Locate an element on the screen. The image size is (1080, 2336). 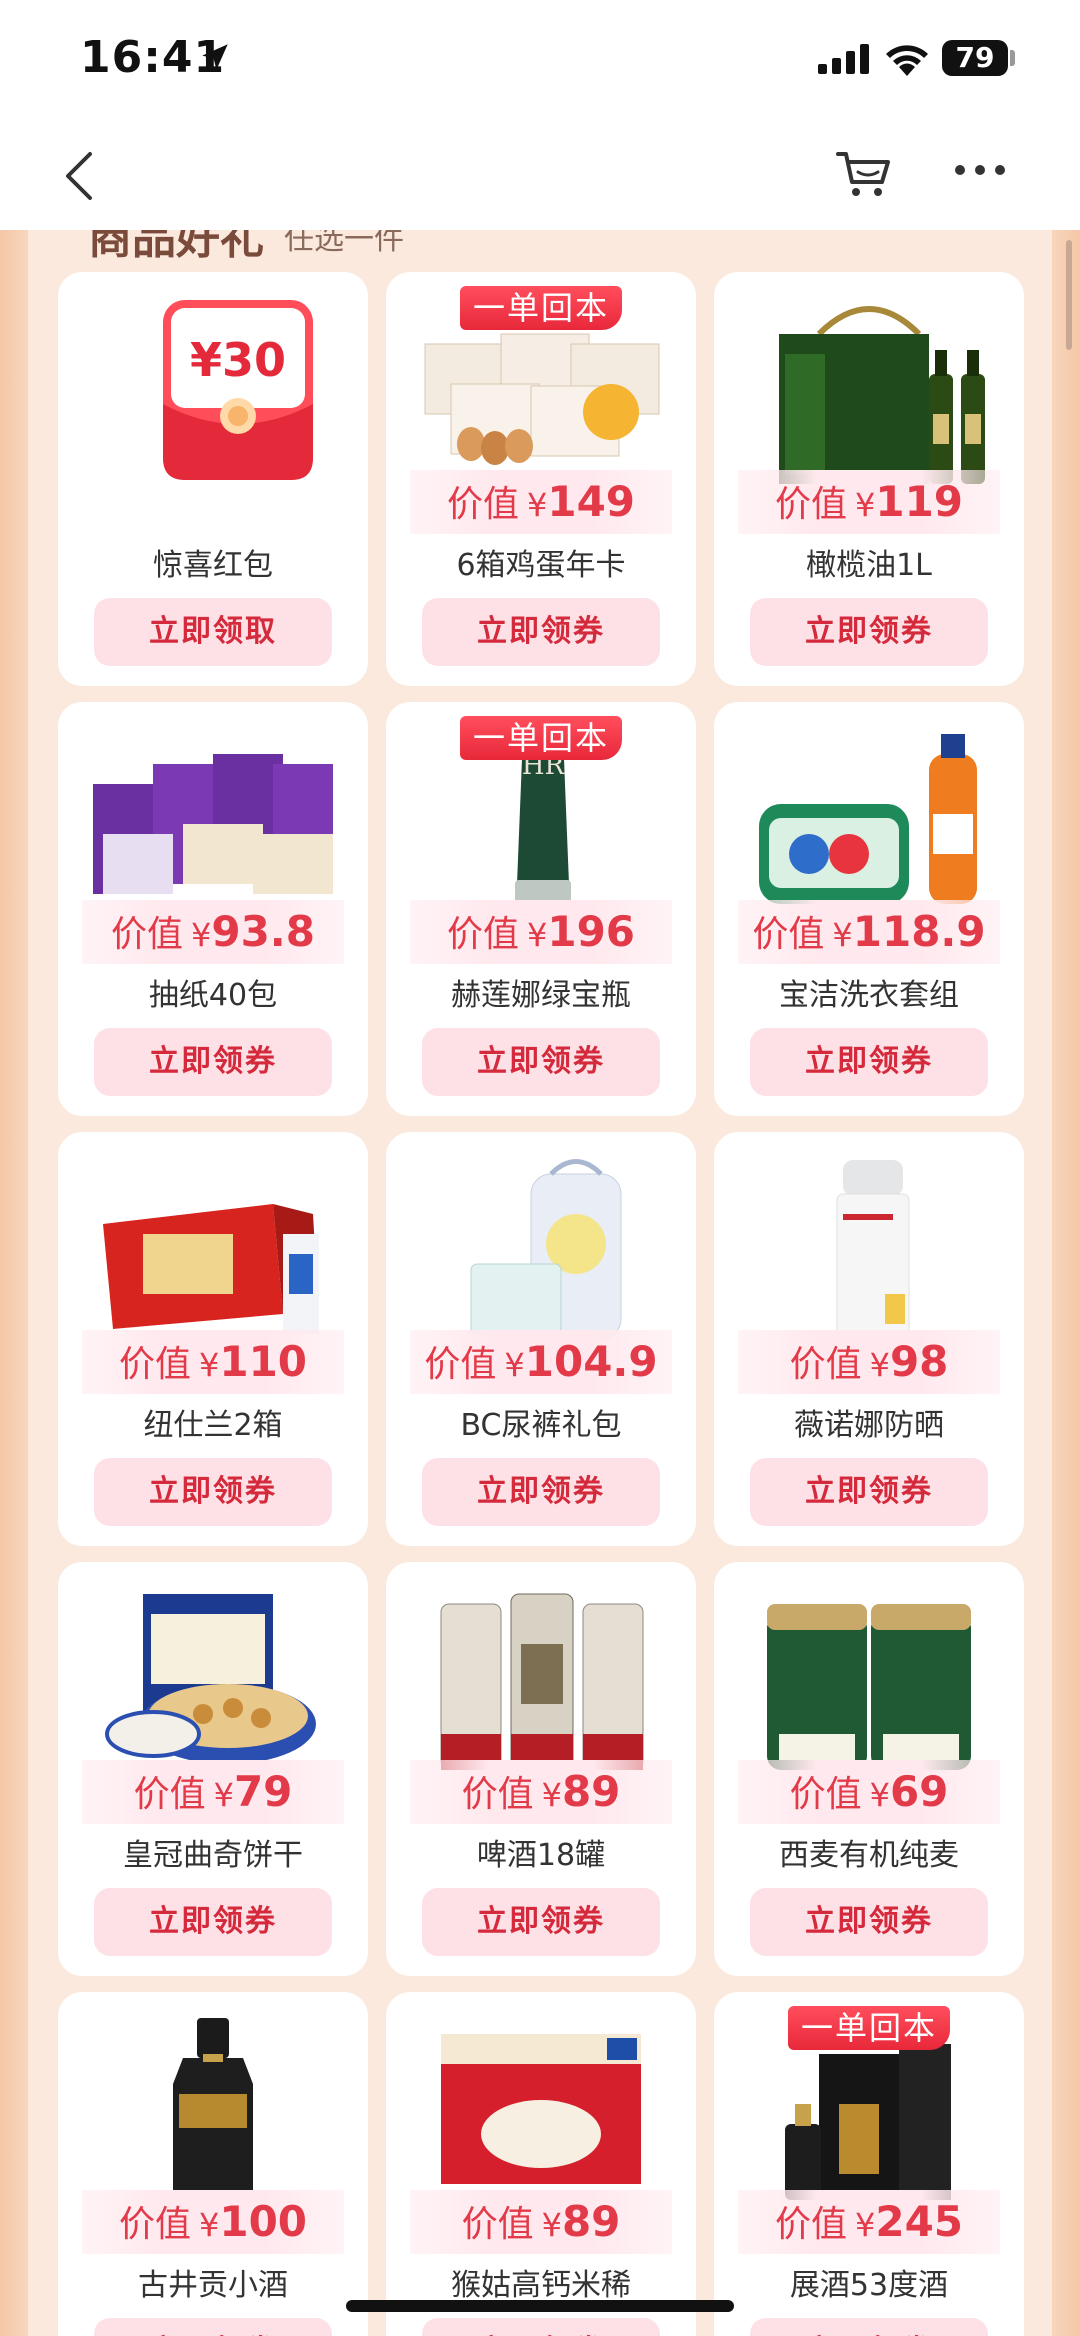
price-tag: 价值 ¥245 is located at coordinates (869, 2222).